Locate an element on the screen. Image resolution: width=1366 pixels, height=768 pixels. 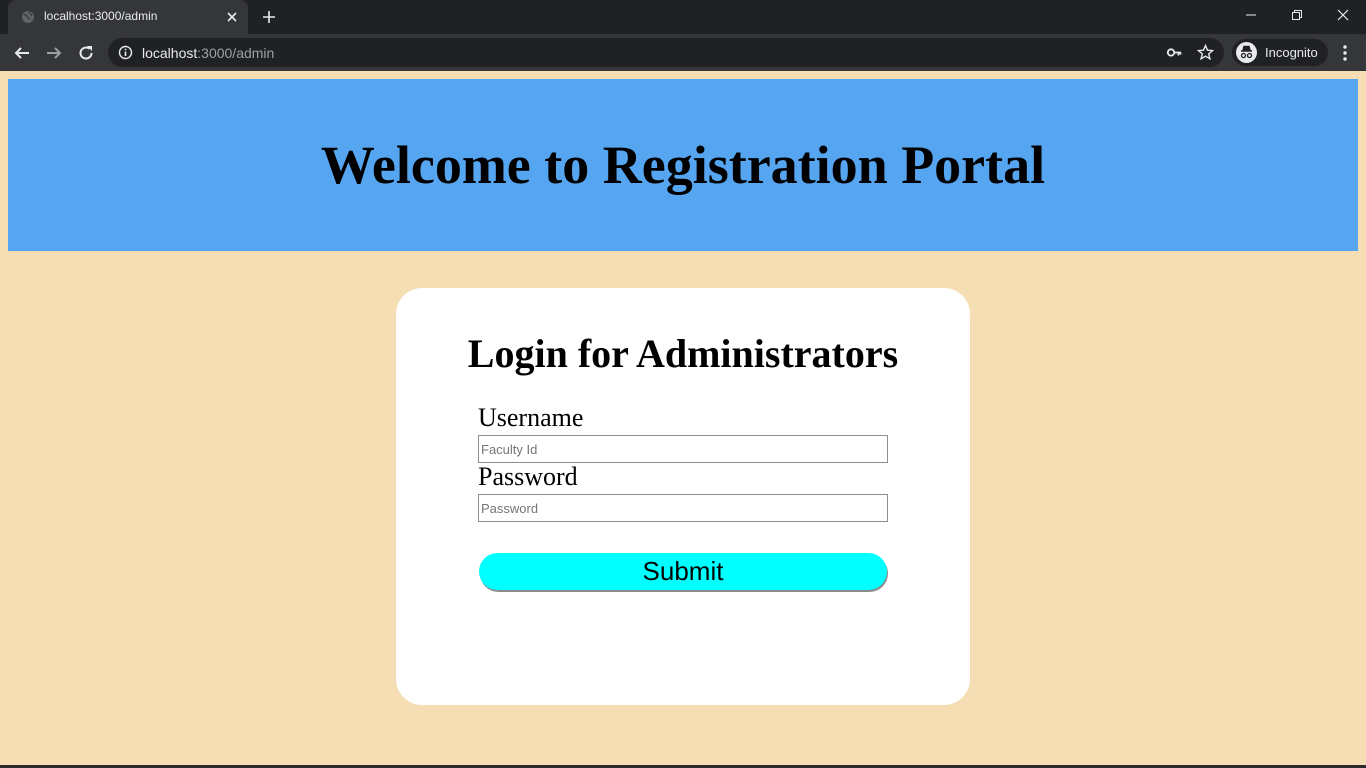
password-label: Password is located at coordinates (528, 476).